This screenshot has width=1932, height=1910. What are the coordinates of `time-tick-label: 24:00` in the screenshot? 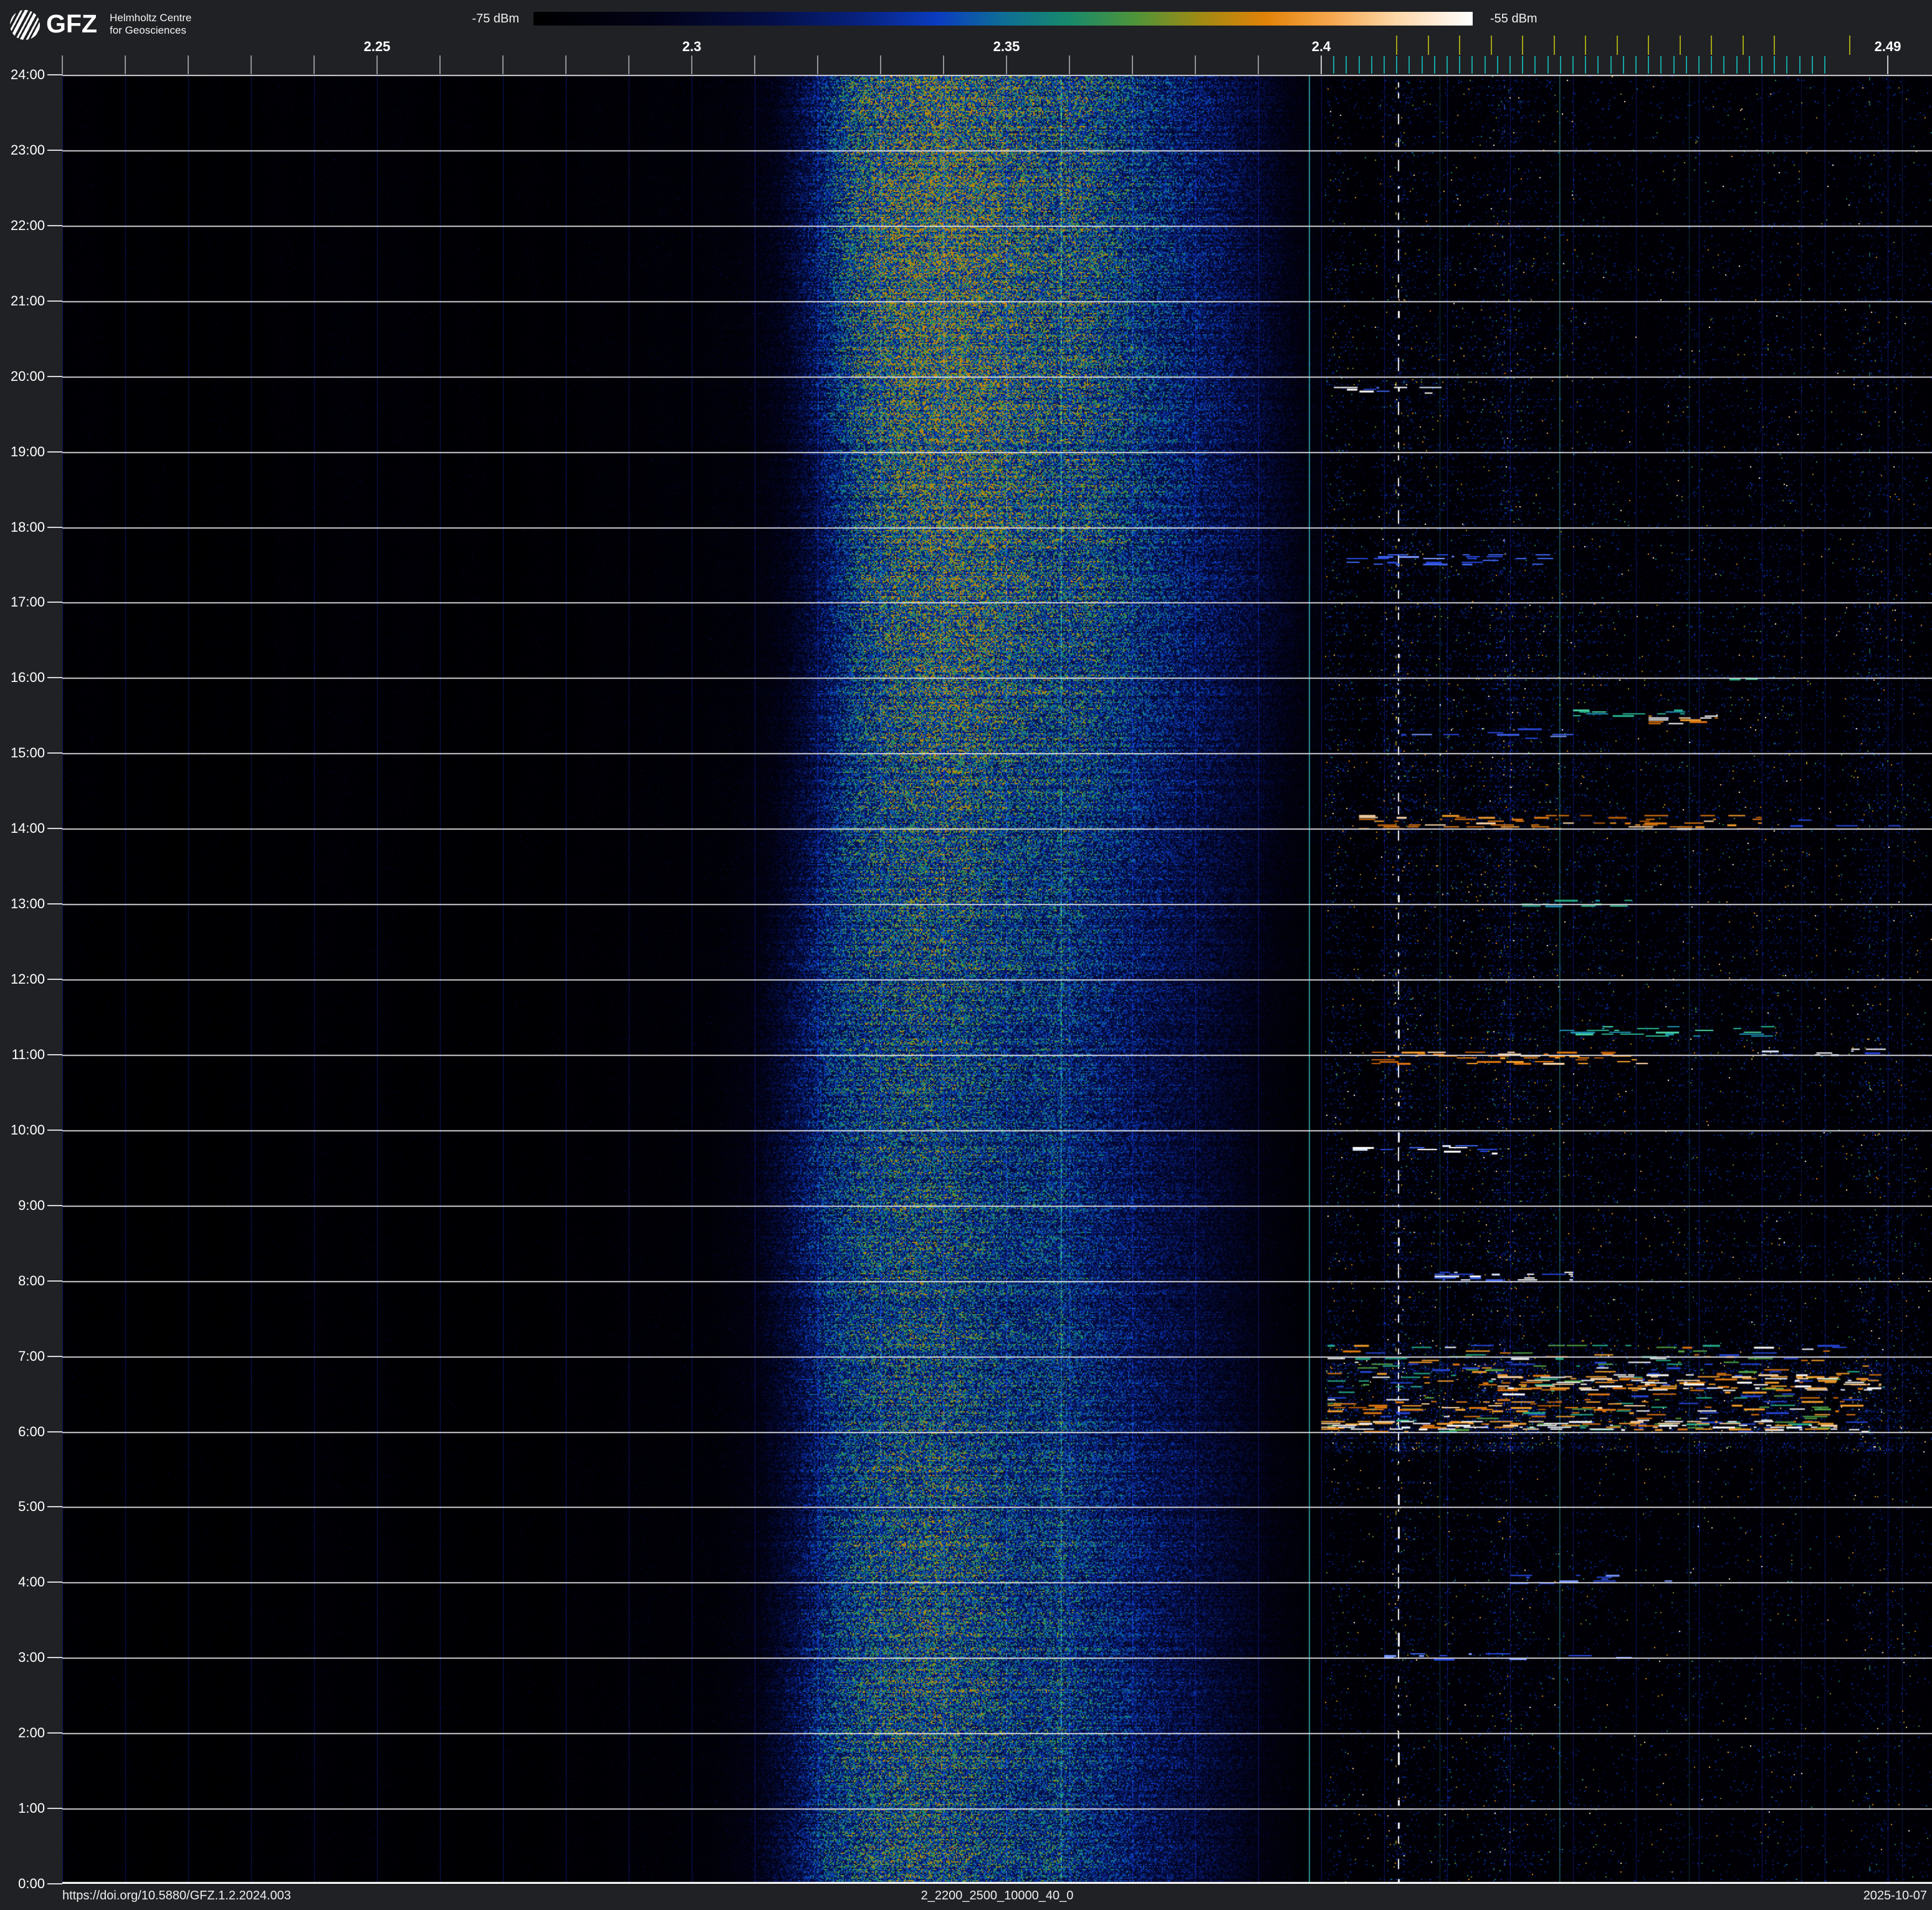 It's located at (27, 74).